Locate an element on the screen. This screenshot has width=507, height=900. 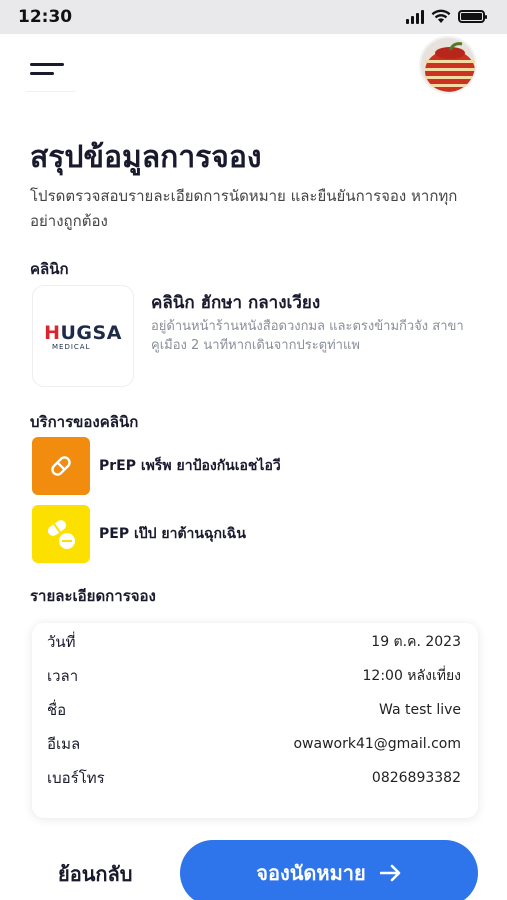
arrow-right-icon is located at coordinates (390, 873).